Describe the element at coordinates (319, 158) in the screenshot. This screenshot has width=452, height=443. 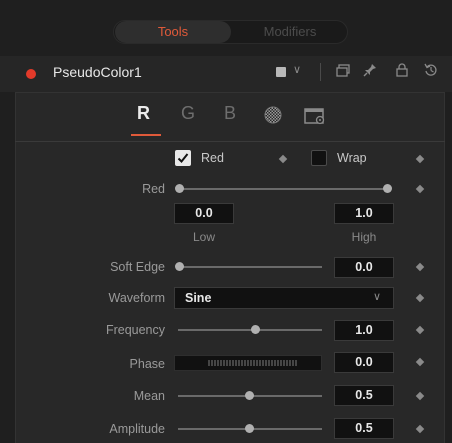
I see `wrap-checkbox` at that location.